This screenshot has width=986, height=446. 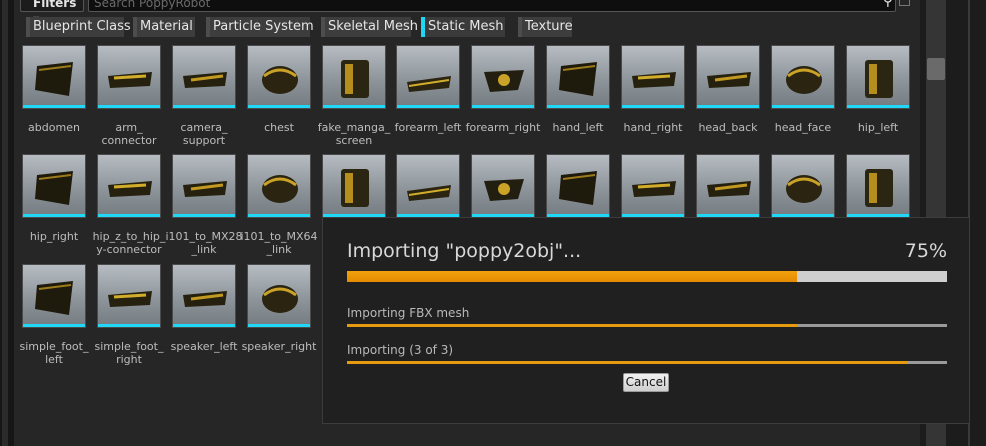 I want to click on chip-label: Material, so click(x=166, y=26).